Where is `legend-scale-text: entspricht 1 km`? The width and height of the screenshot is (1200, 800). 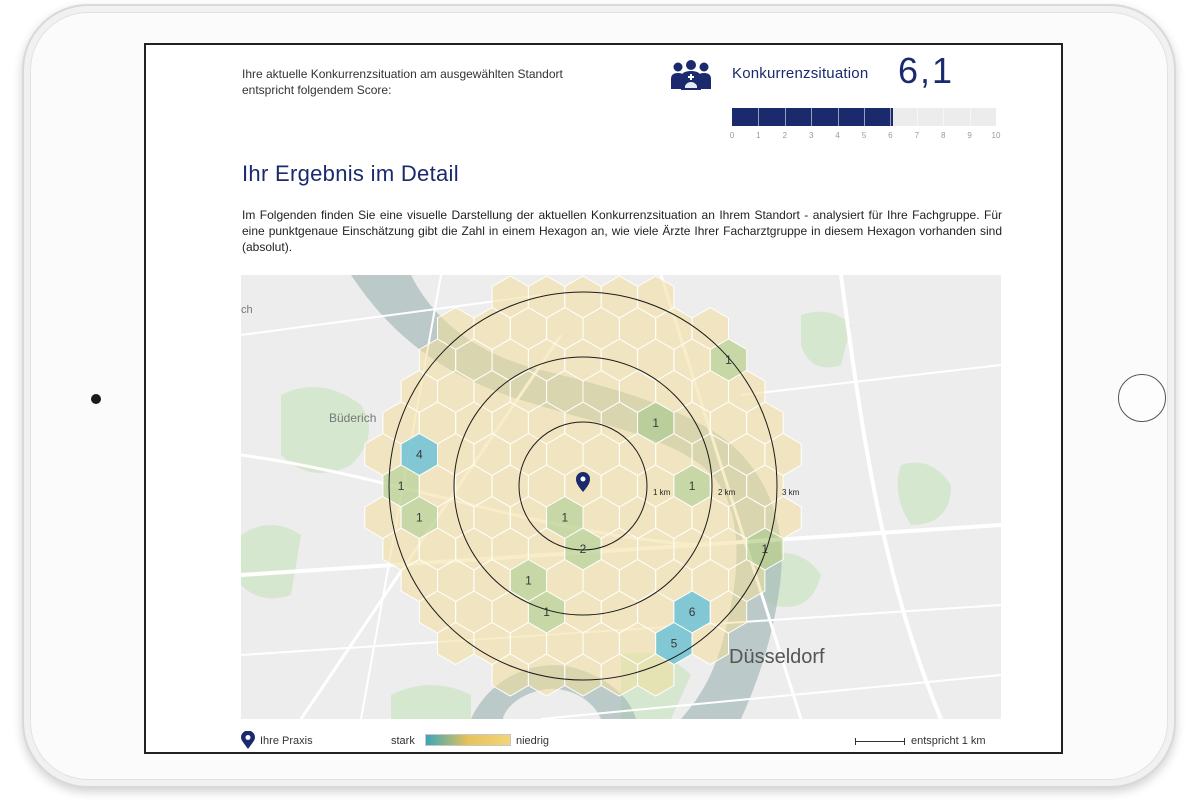 legend-scale-text: entspricht 1 km is located at coordinates (948, 741).